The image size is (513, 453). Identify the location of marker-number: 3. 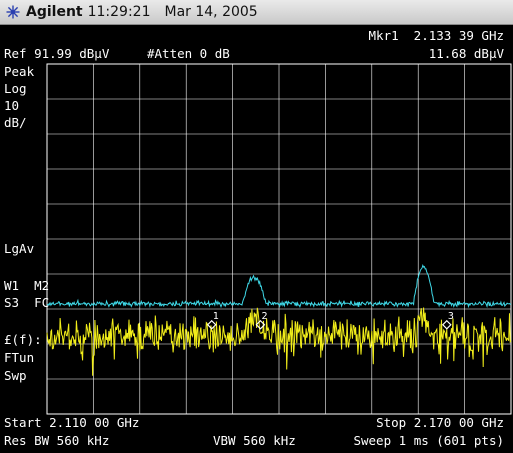
(451, 316).